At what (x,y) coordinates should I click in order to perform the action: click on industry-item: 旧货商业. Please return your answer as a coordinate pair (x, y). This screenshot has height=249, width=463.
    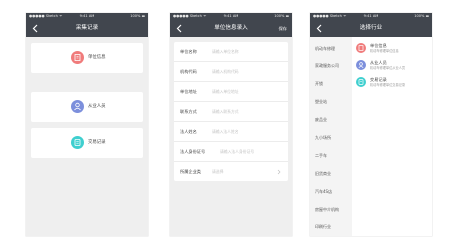
    Looking at the image, I should click on (331, 174).